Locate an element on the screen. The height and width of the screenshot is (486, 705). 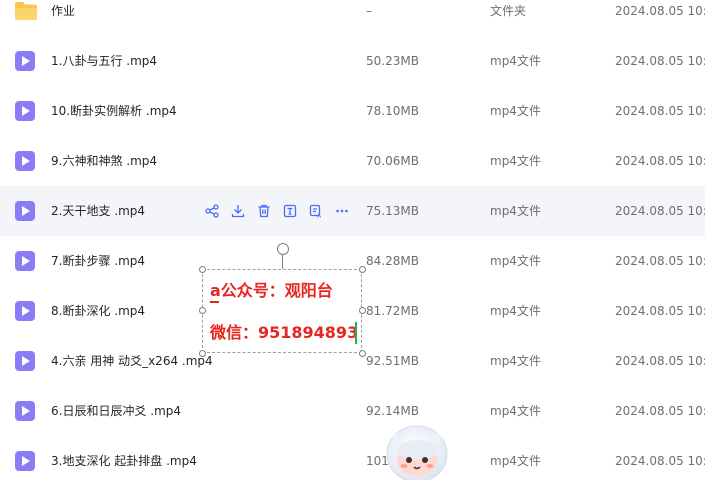
resize-handle-right is located at coordinates (362, 310).